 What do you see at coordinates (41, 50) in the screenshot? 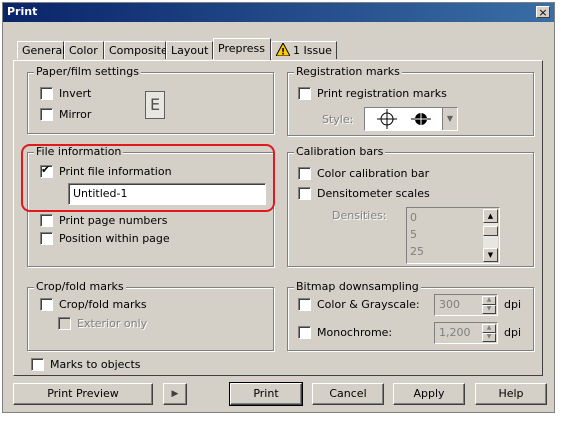
I see `tab-general: General` at bounding box center [41, 50].